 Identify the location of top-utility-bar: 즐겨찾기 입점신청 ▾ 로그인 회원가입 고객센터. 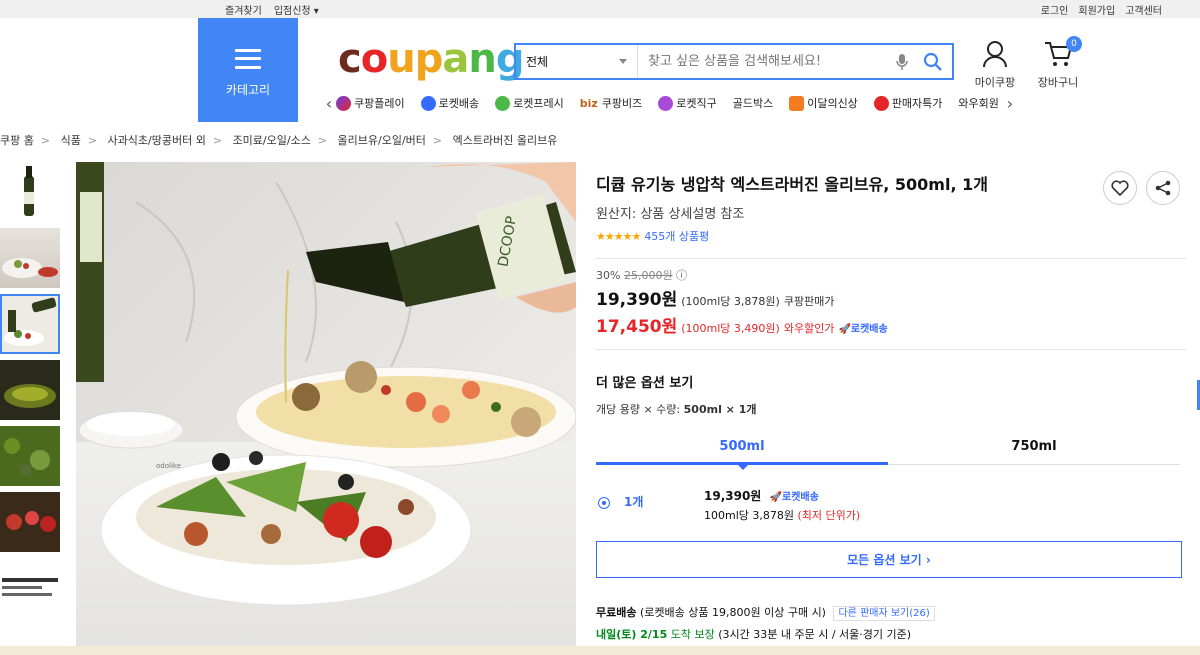
(600, 9).